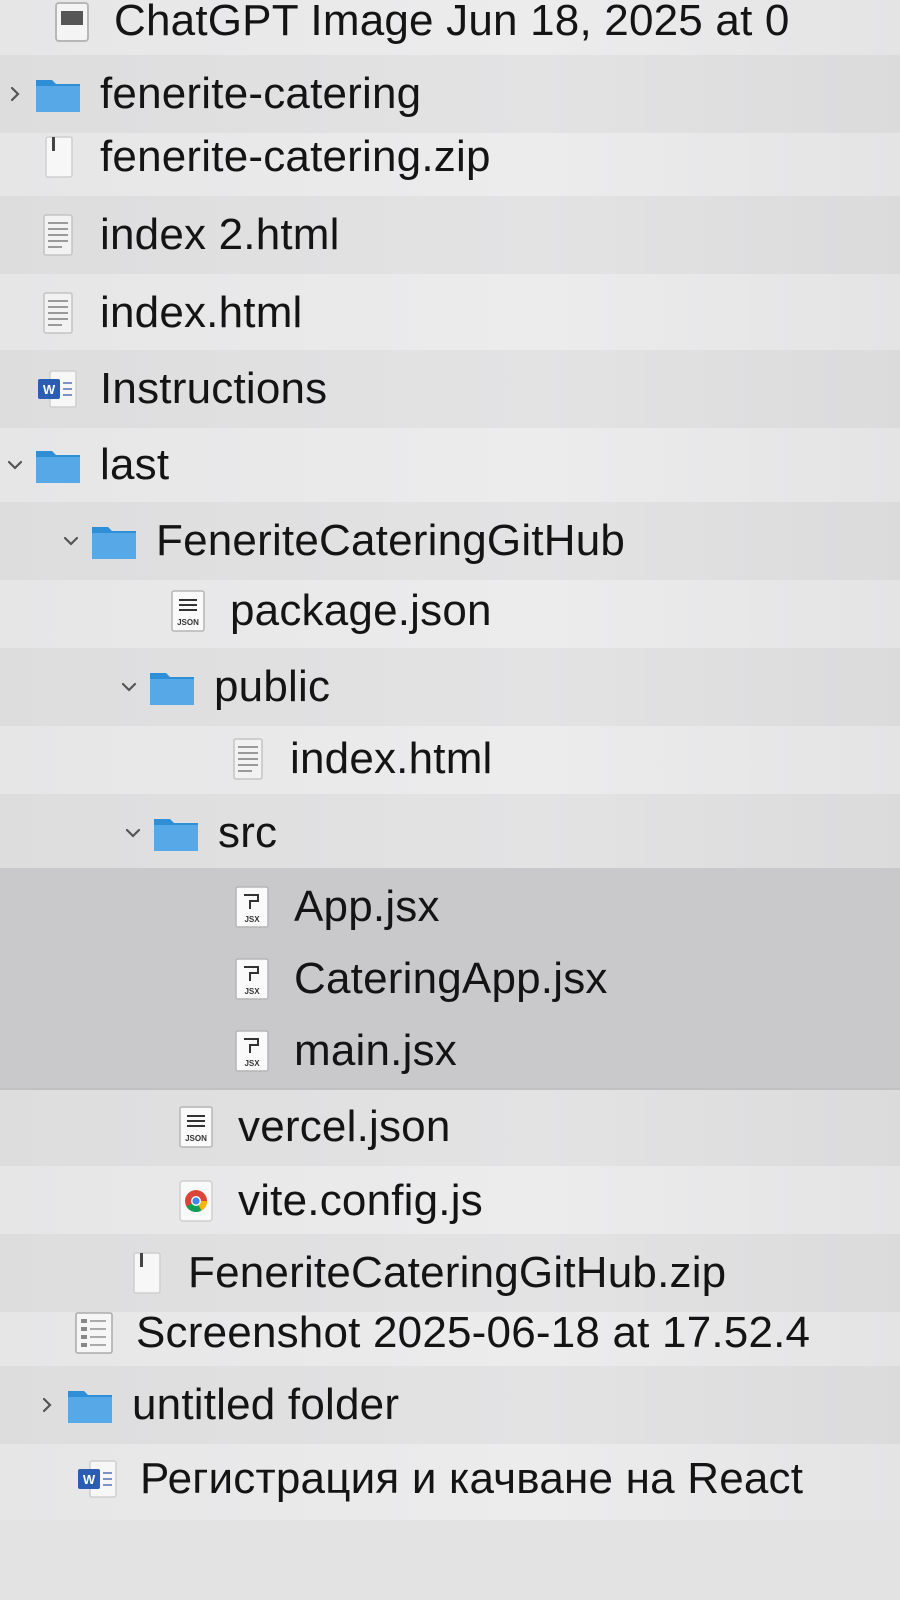 Image resolution: width=900 pixels, height=1600 pixels. I want to click on folder-row-src: src, so click(450, 833).